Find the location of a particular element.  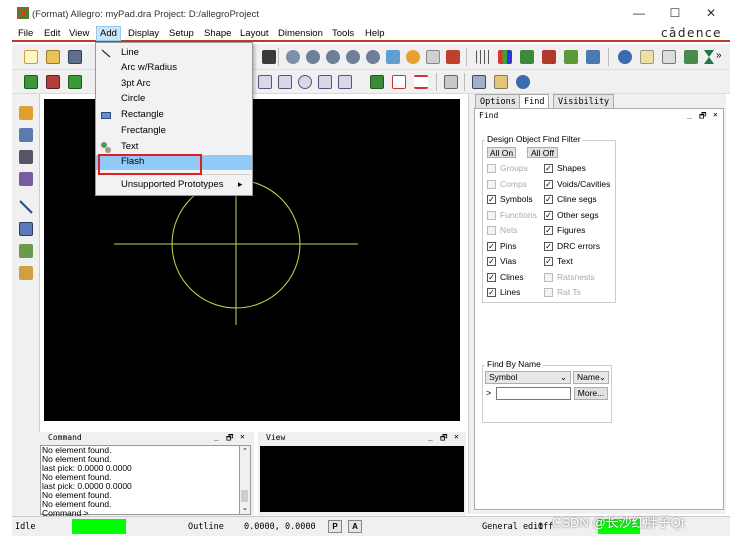

scroll-down-icon: ⌄ is located at coordinates (245, 508).